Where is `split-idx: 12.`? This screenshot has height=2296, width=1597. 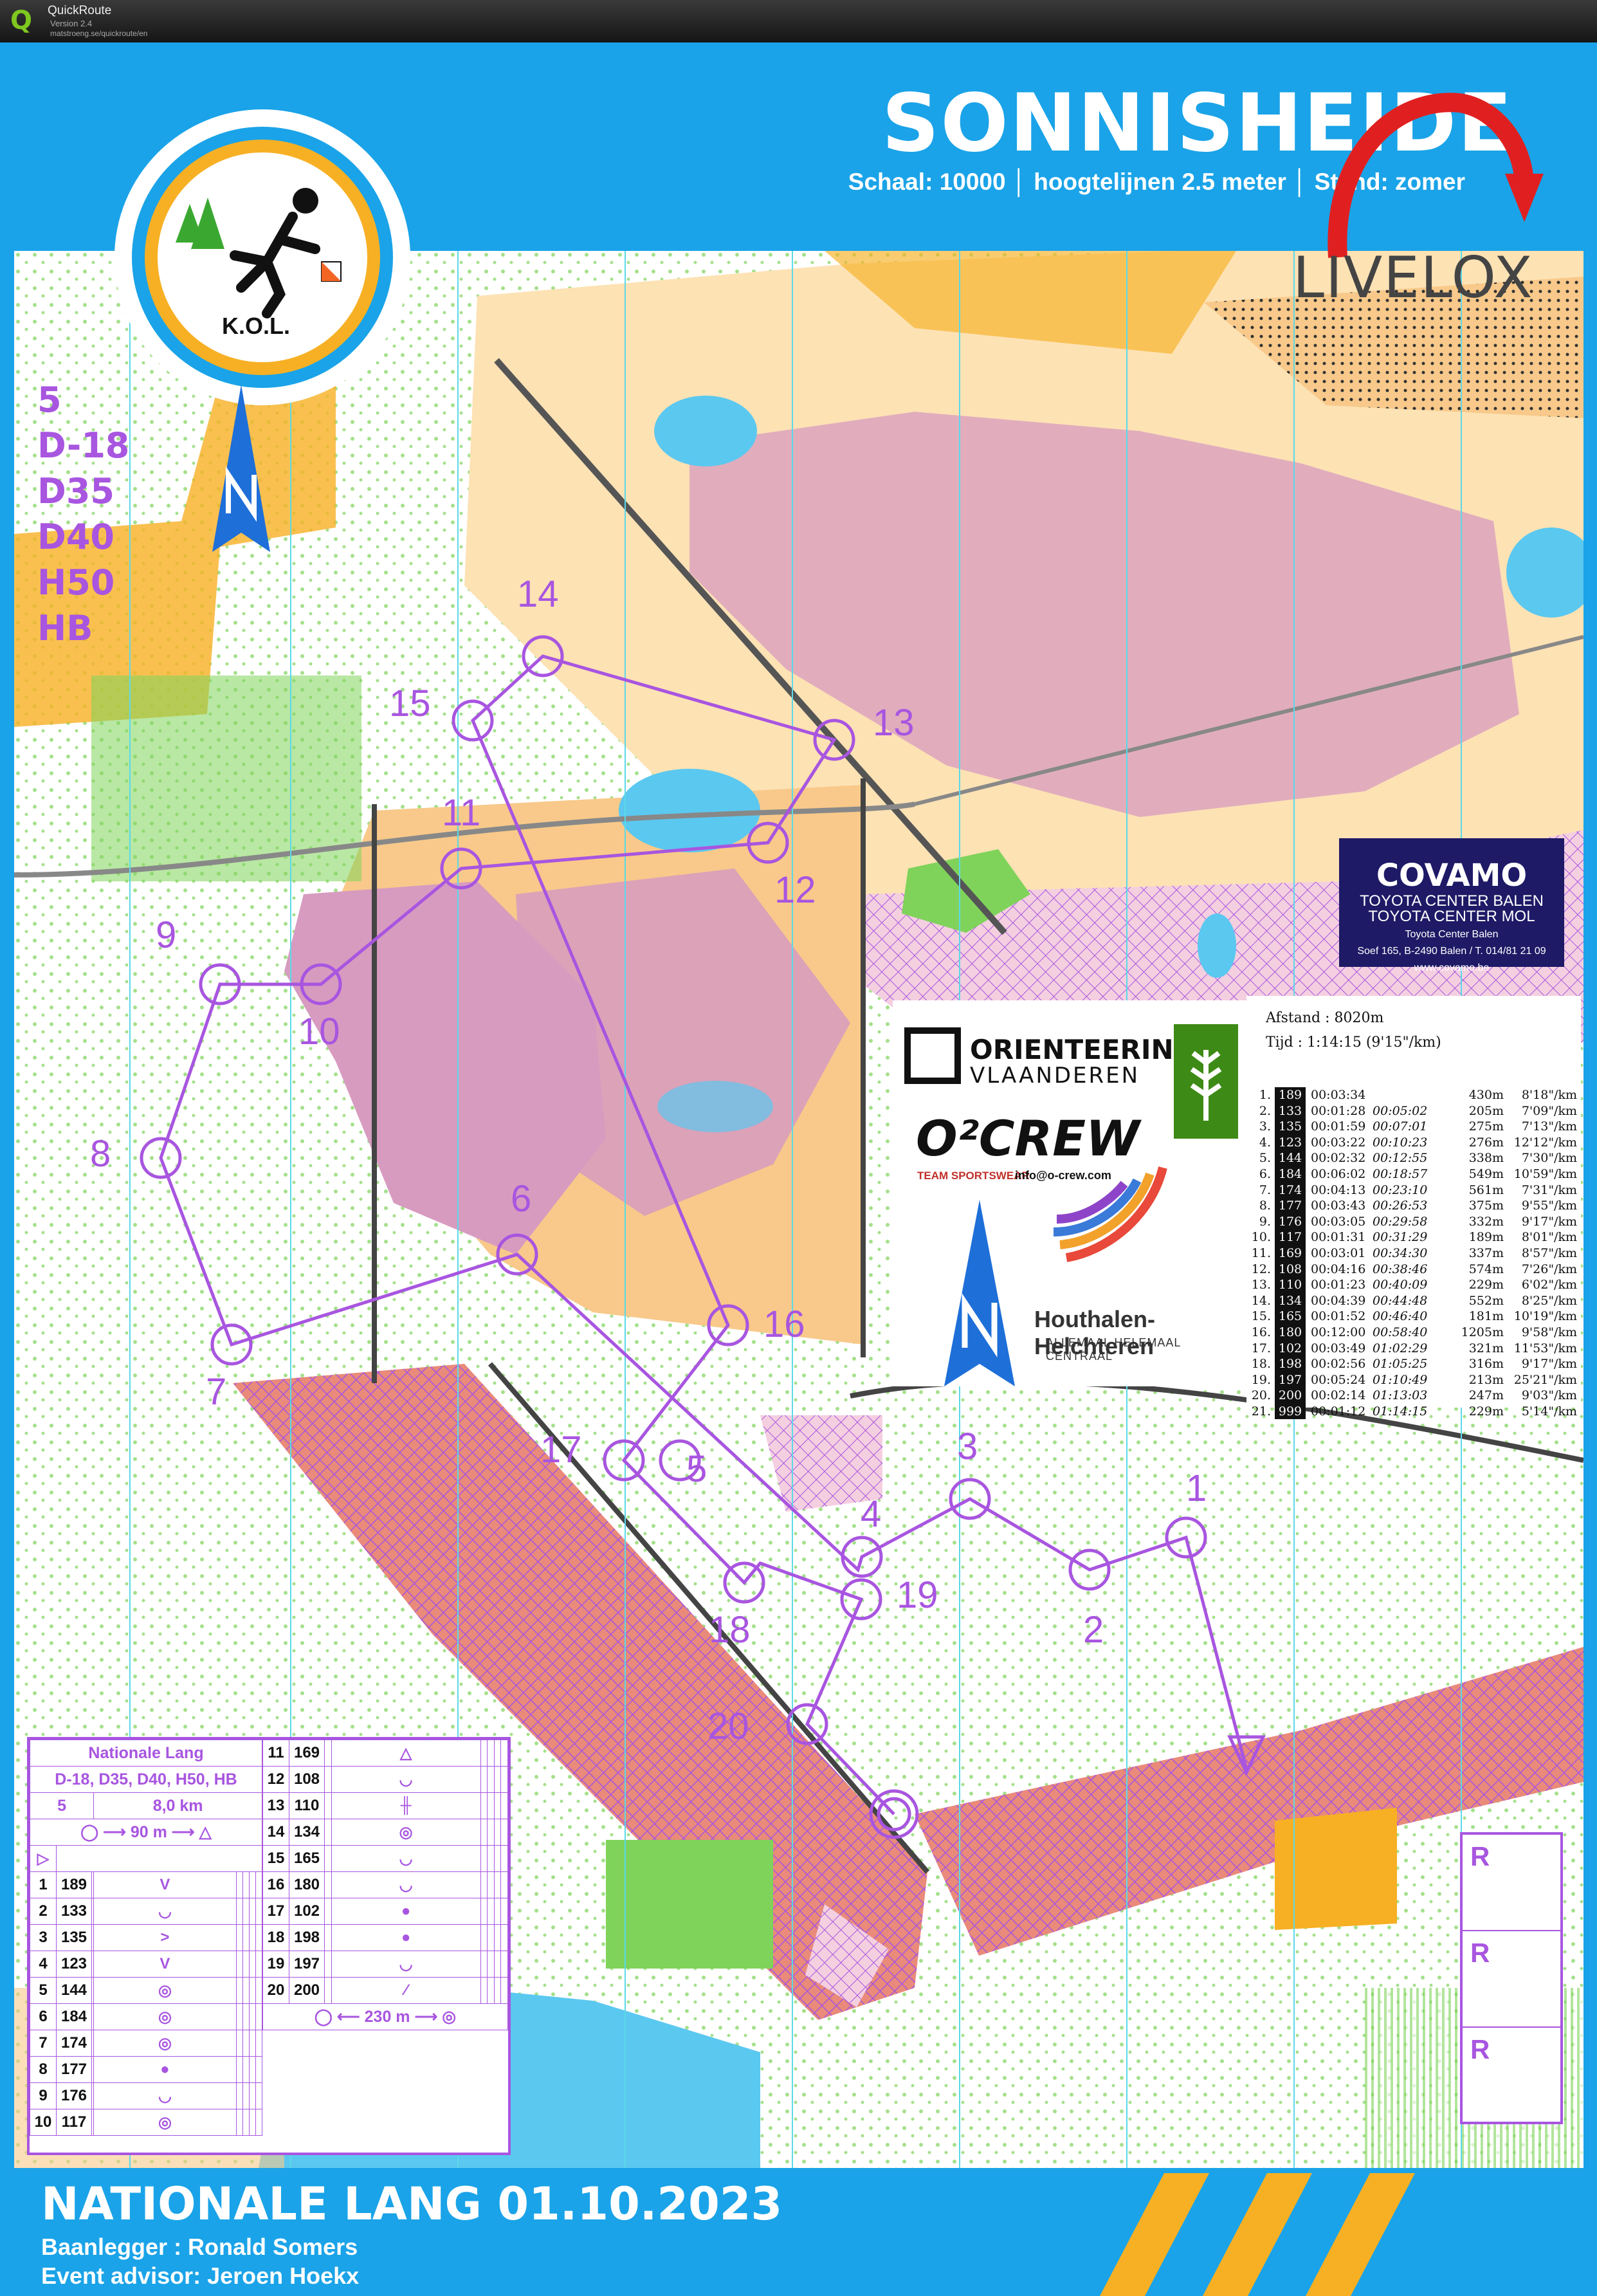 split-idx: 12. is located at coordinates (1261, 1269).